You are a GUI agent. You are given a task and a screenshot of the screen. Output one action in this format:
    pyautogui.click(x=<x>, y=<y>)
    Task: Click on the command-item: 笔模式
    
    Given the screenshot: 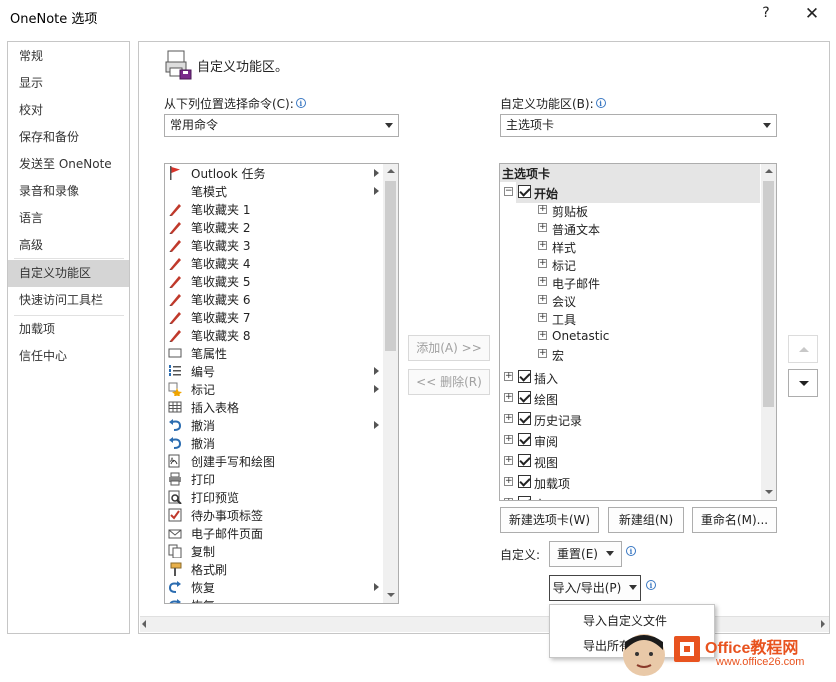 What is the action you would take?
    pyautogui.click(x=273, y=191)
    